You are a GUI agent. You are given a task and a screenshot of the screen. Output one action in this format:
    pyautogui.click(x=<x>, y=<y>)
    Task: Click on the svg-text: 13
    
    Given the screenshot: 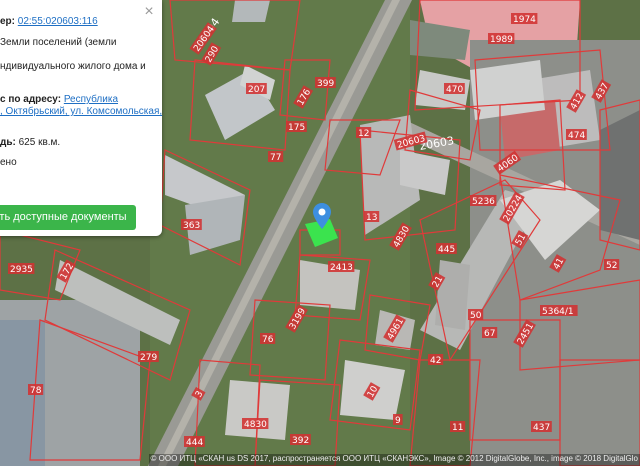 What is the action you would take?
    pyautogui.click(x=371, y=218)
    